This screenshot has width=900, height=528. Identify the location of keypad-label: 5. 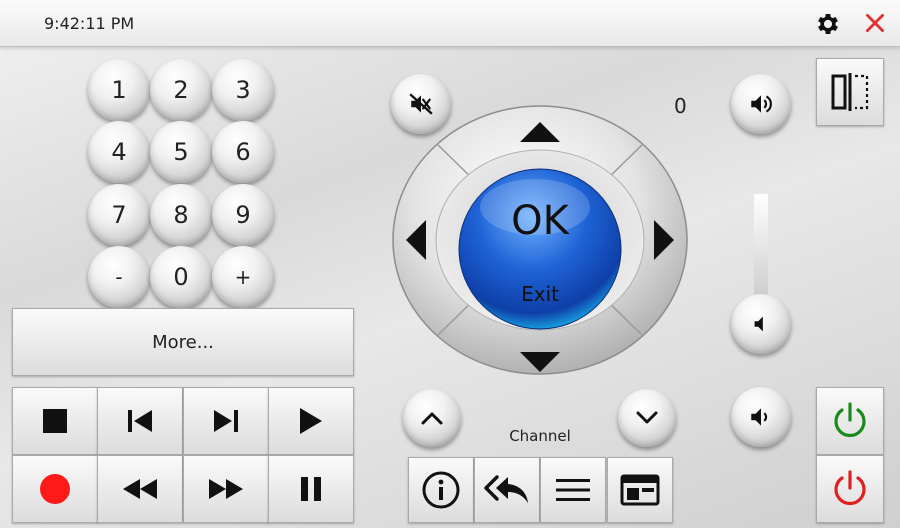
(181, 152).